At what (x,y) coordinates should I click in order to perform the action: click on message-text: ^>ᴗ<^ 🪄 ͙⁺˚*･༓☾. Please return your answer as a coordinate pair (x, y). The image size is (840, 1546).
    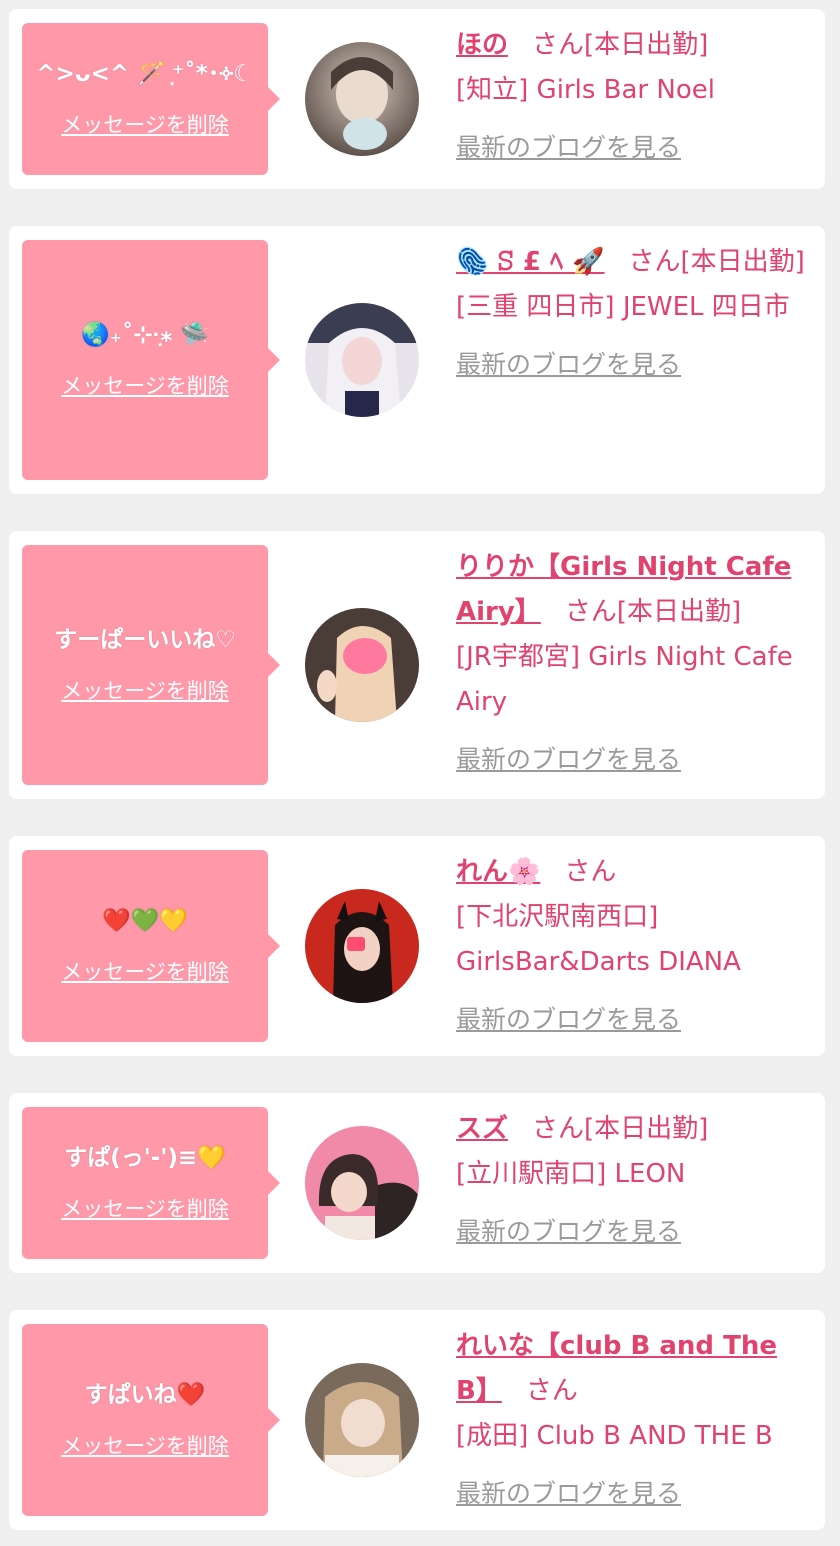
    Looking at the image, I should click on (145, 74).